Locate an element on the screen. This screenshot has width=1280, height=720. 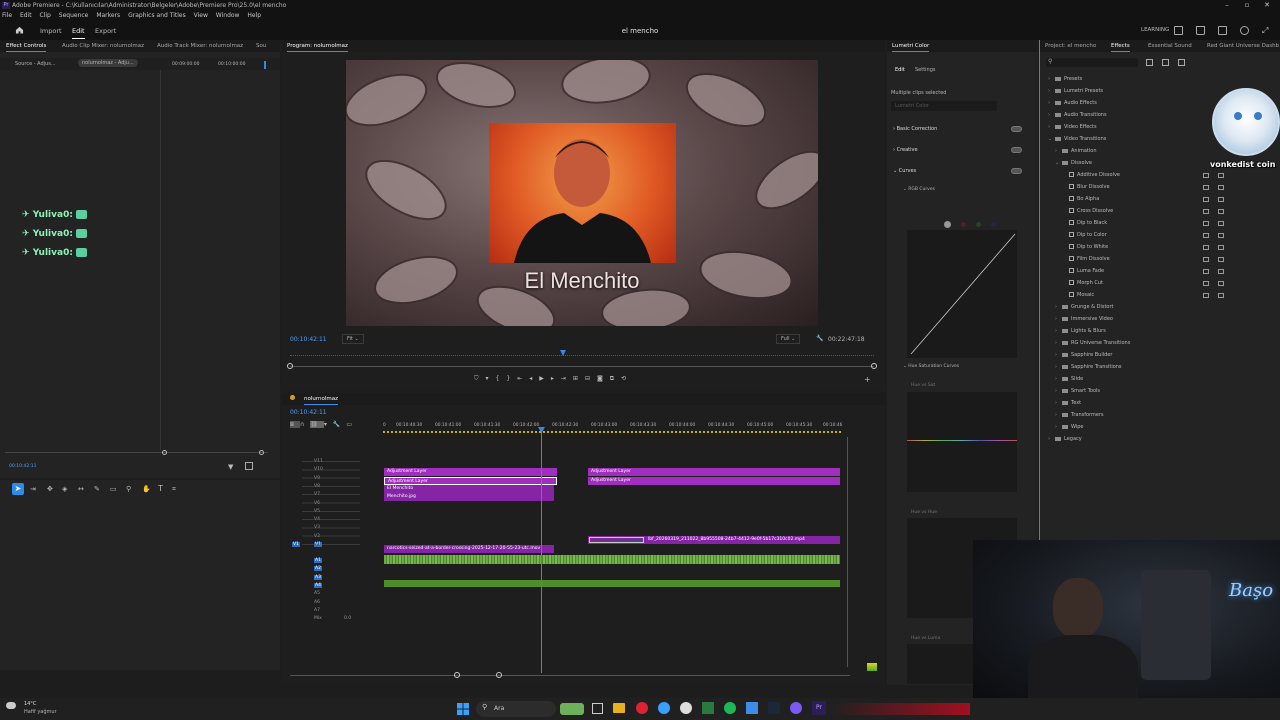
hand-tool-icon: ✋ is located at coordinates (146, 489).